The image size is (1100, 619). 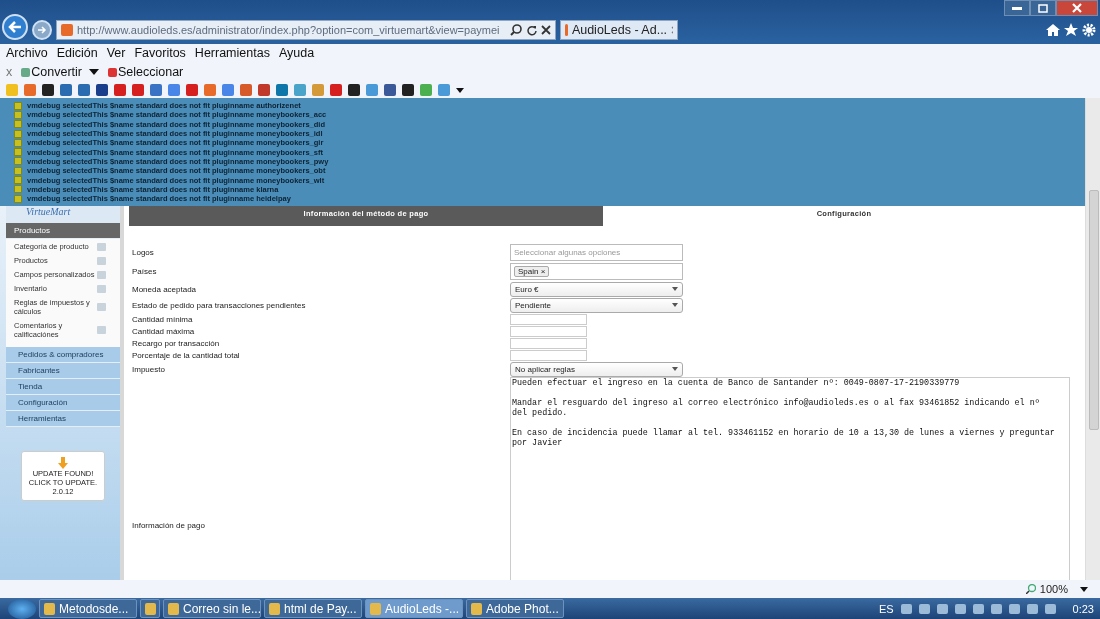 What do you see at coordinates (145, 72) in the screenshot?
I see `command-button: Seleccionar` at bounding box center [145, 72].